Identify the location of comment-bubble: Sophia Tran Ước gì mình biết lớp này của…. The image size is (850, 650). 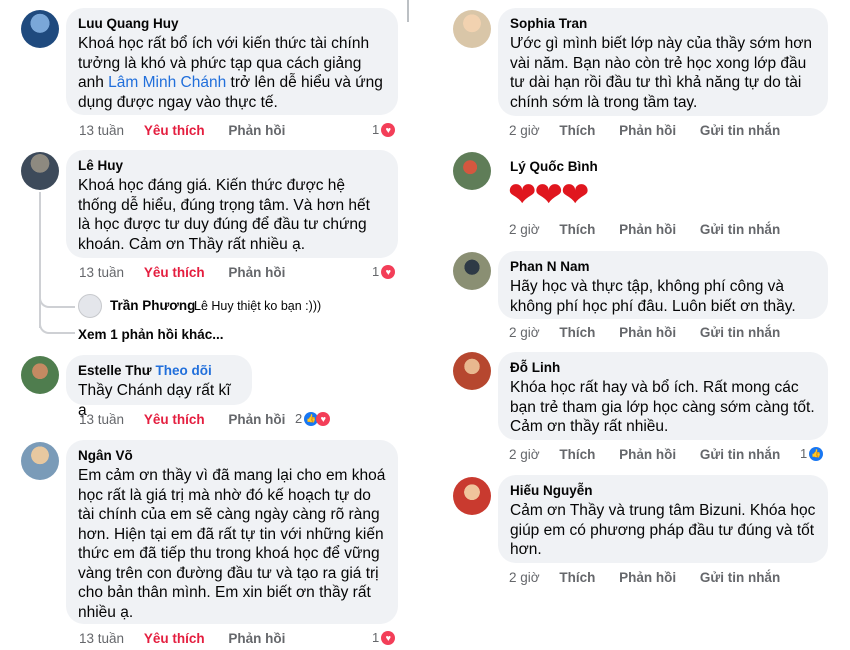
(663, 62).